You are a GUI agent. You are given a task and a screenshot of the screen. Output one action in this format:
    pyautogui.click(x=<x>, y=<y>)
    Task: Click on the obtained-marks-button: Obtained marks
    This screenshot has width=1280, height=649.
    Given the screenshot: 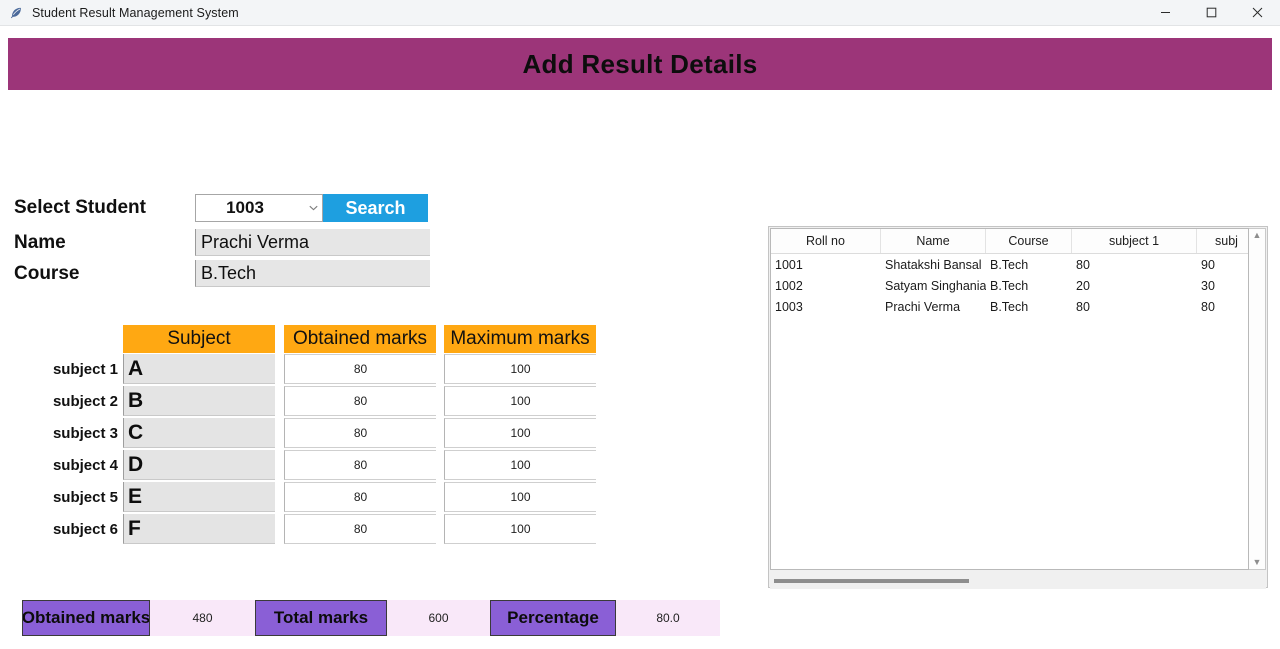 What is the action you would take?
    pyautogui.click(x=86, y=618)
    